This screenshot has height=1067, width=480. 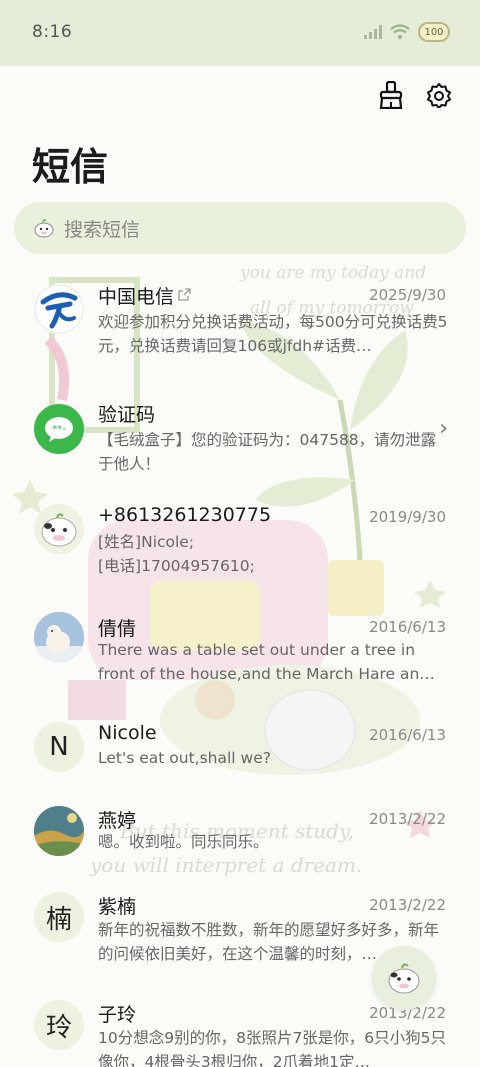 What do you see at coordinates (407, 295) in the screenshot?
I see `conversation-date: 2025/9/30` at bounding box center [407, 295].